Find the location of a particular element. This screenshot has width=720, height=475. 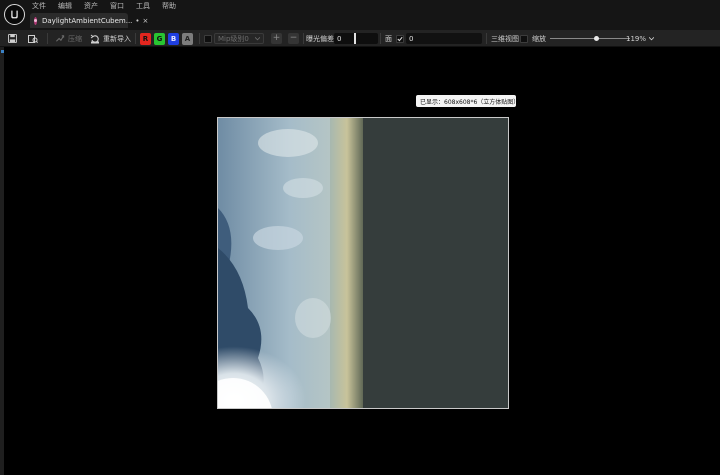

mip-level-combo-wrap: Mip级别0 is located at coordinates (239, 38).